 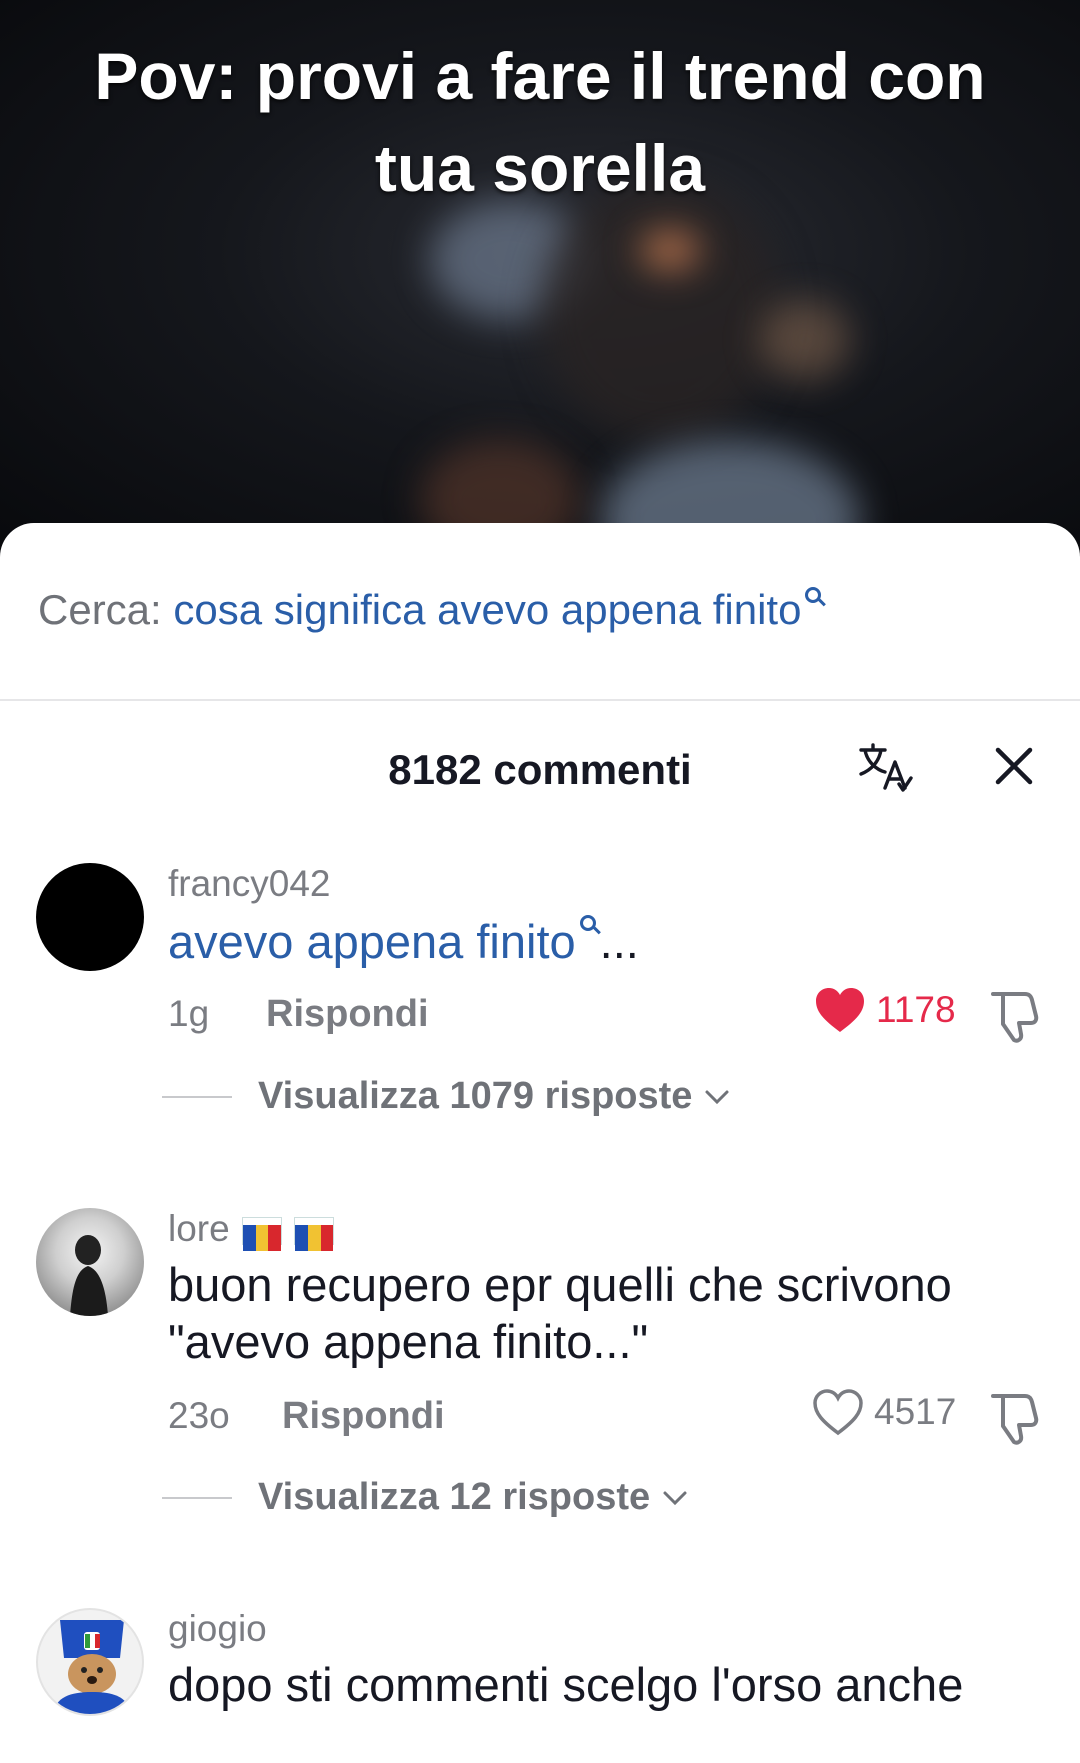 What do you see at coordinates (840, 1010) in the screenshot?
I see `heart-icon` at bounding box center [840, 1010].